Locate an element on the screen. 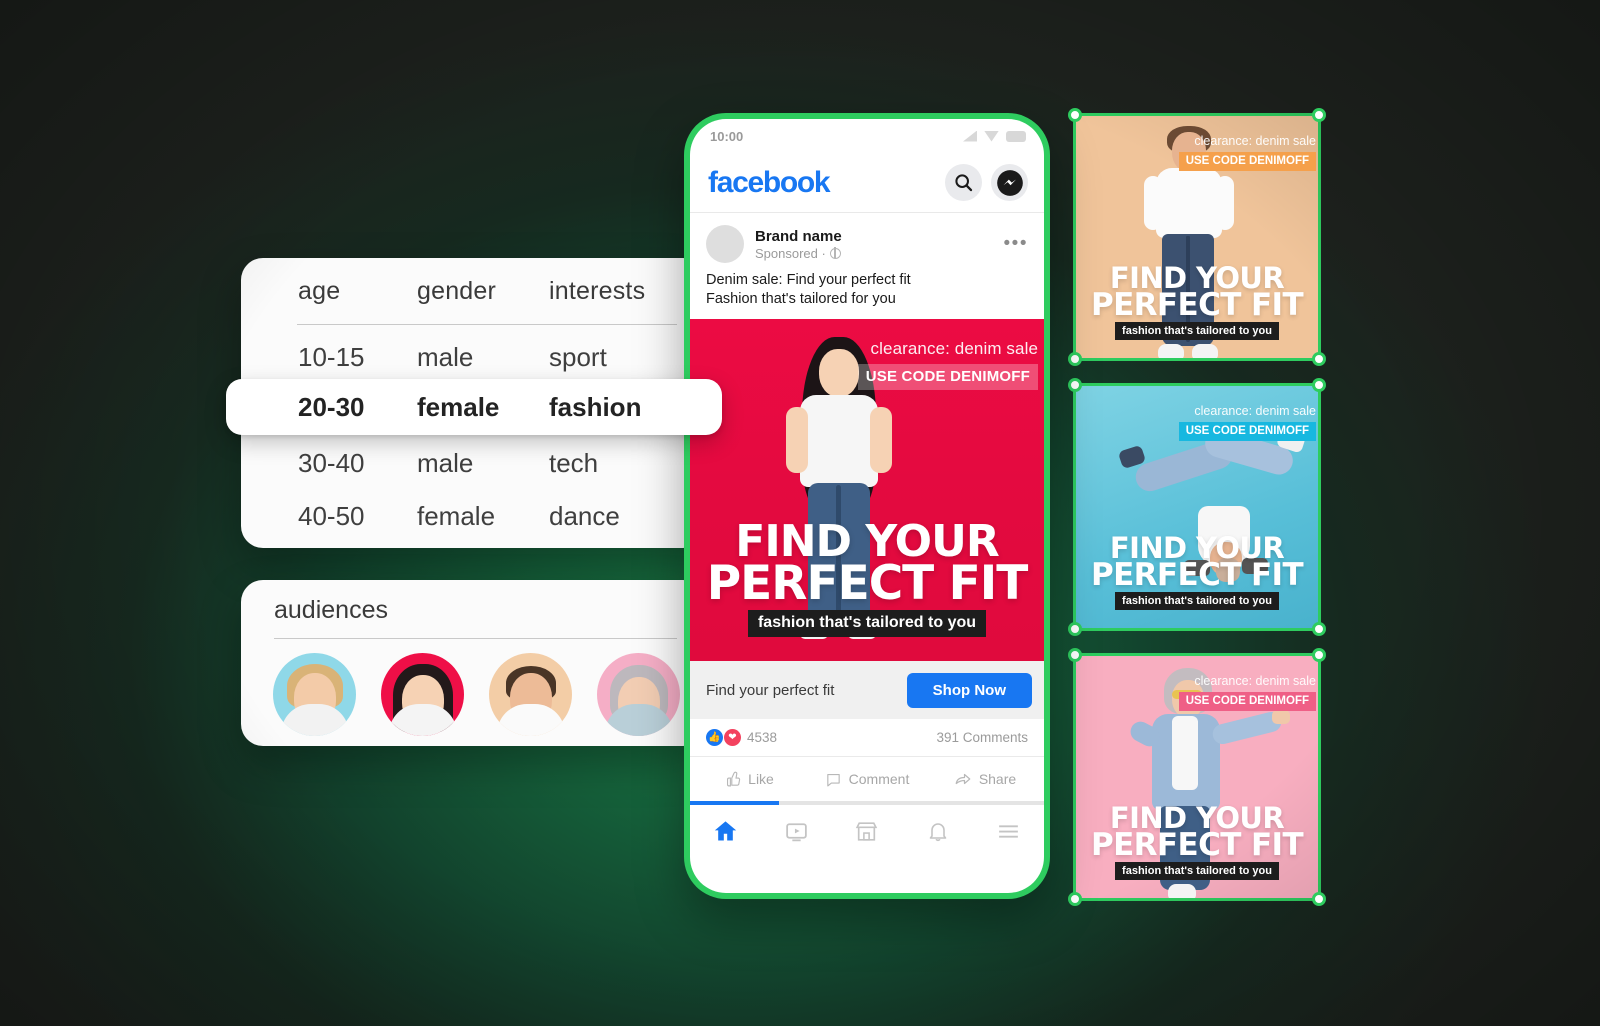 This screenshot has width=1600, height=1026. brand-name: Brand name is located at coordinates (798, 236).